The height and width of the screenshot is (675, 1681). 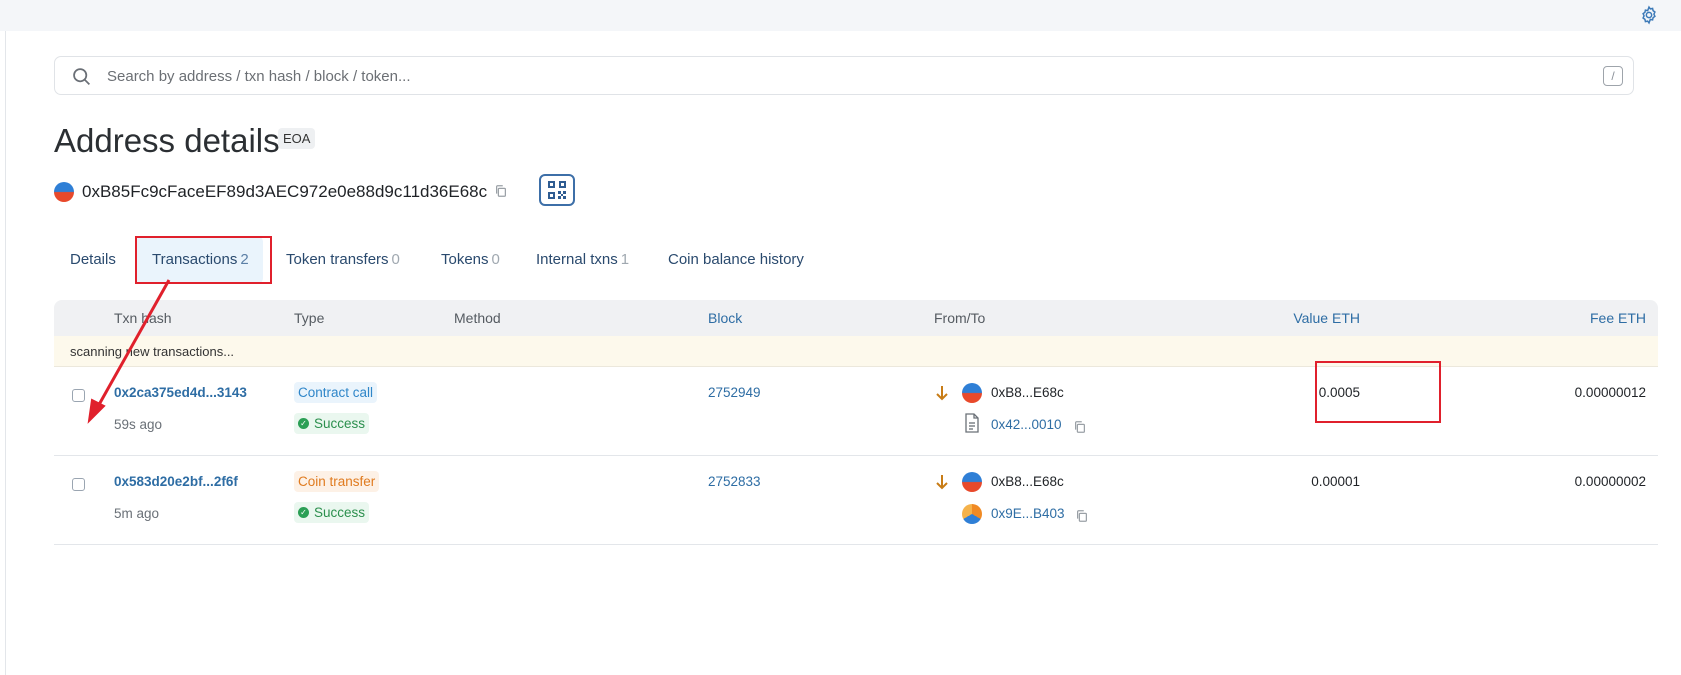 What do you see at coordinates (625, 259) in the screenshot?
I see `tab-count: 1` at bounding box center [625, 259].